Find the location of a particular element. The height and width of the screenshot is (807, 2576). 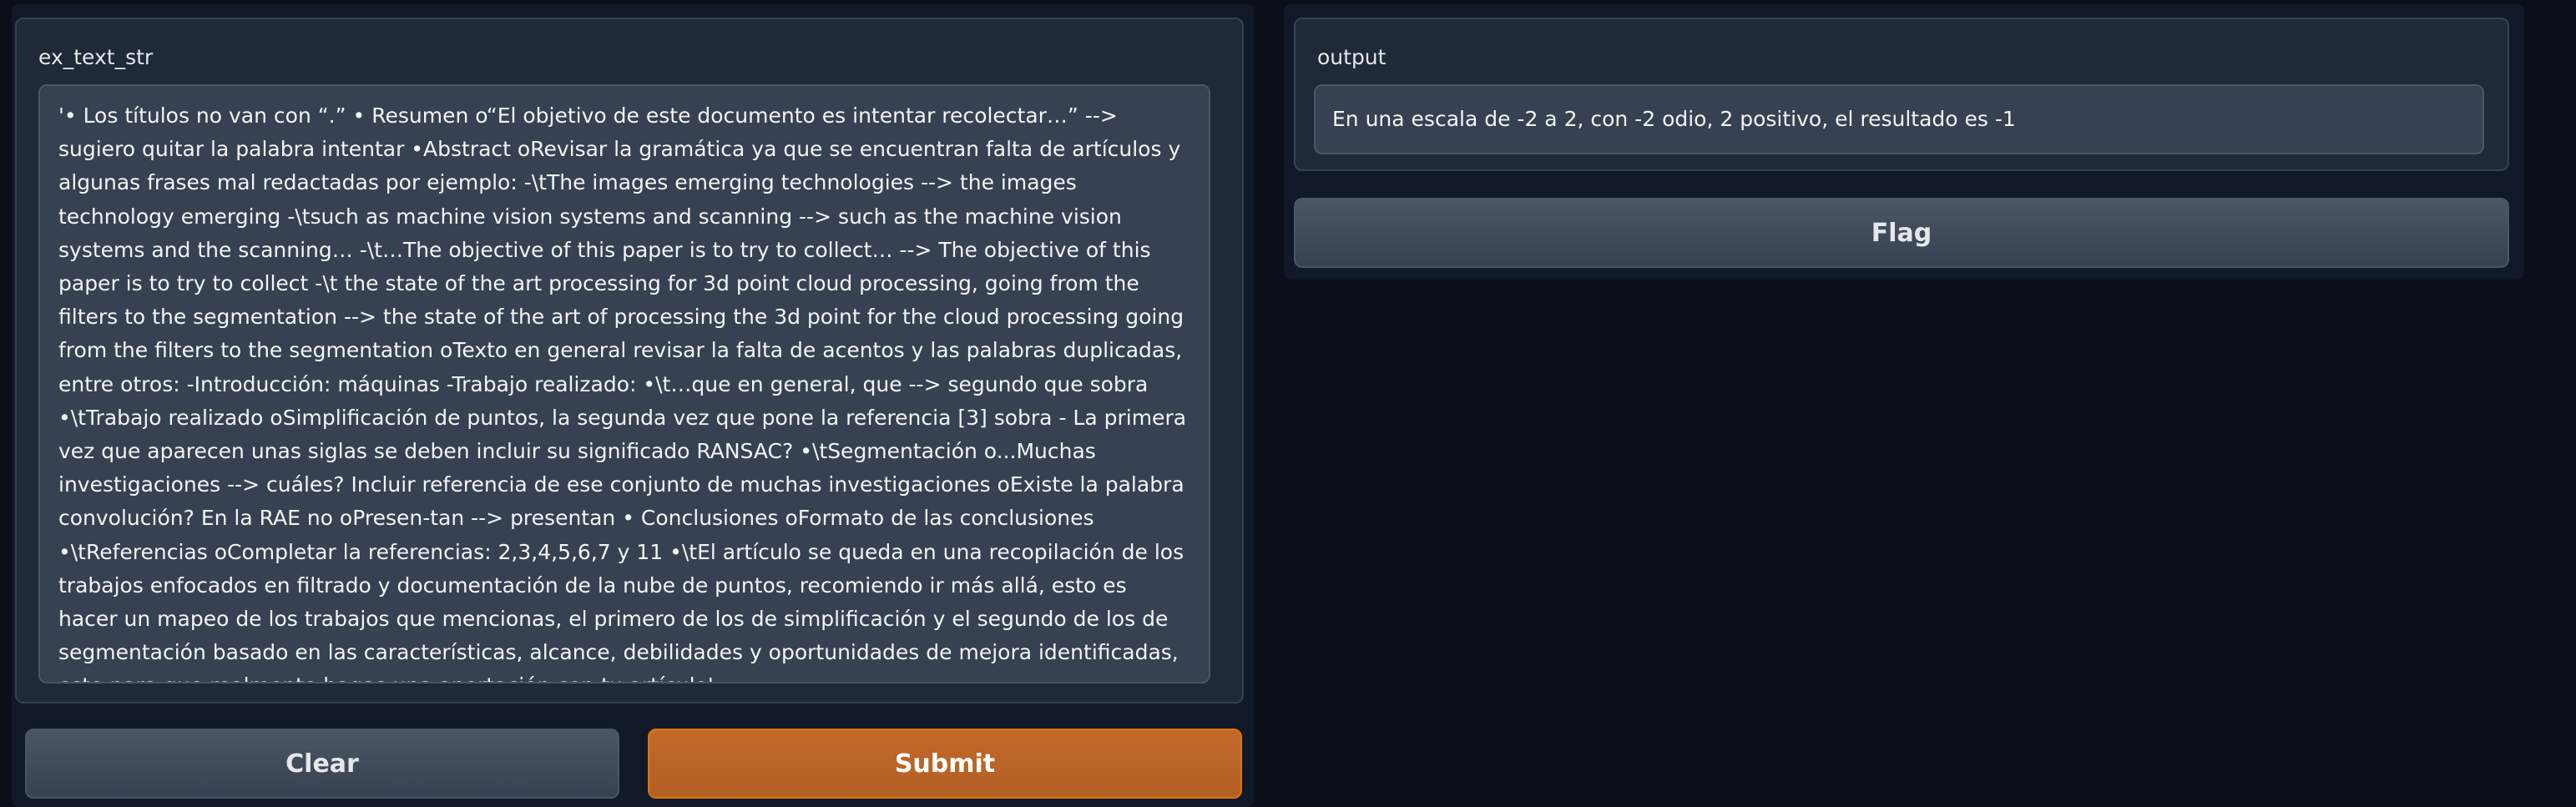

flag-button: Flag is located at coordinates (1901, 233).